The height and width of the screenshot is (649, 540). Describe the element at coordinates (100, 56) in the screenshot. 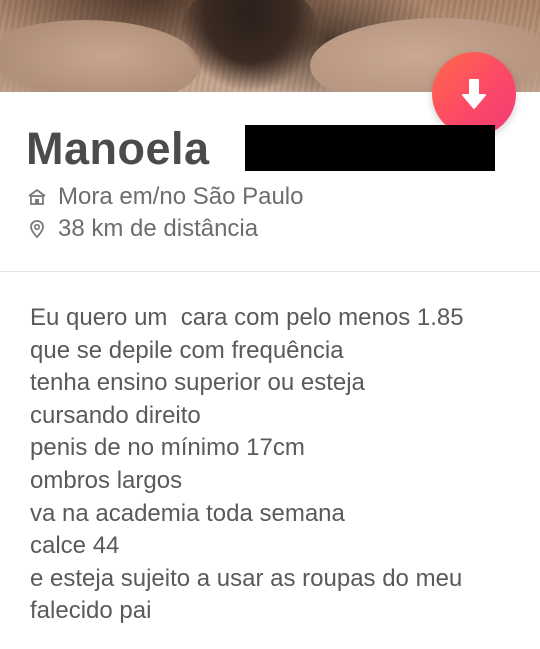

I see `photo-sweater-left` at that location.